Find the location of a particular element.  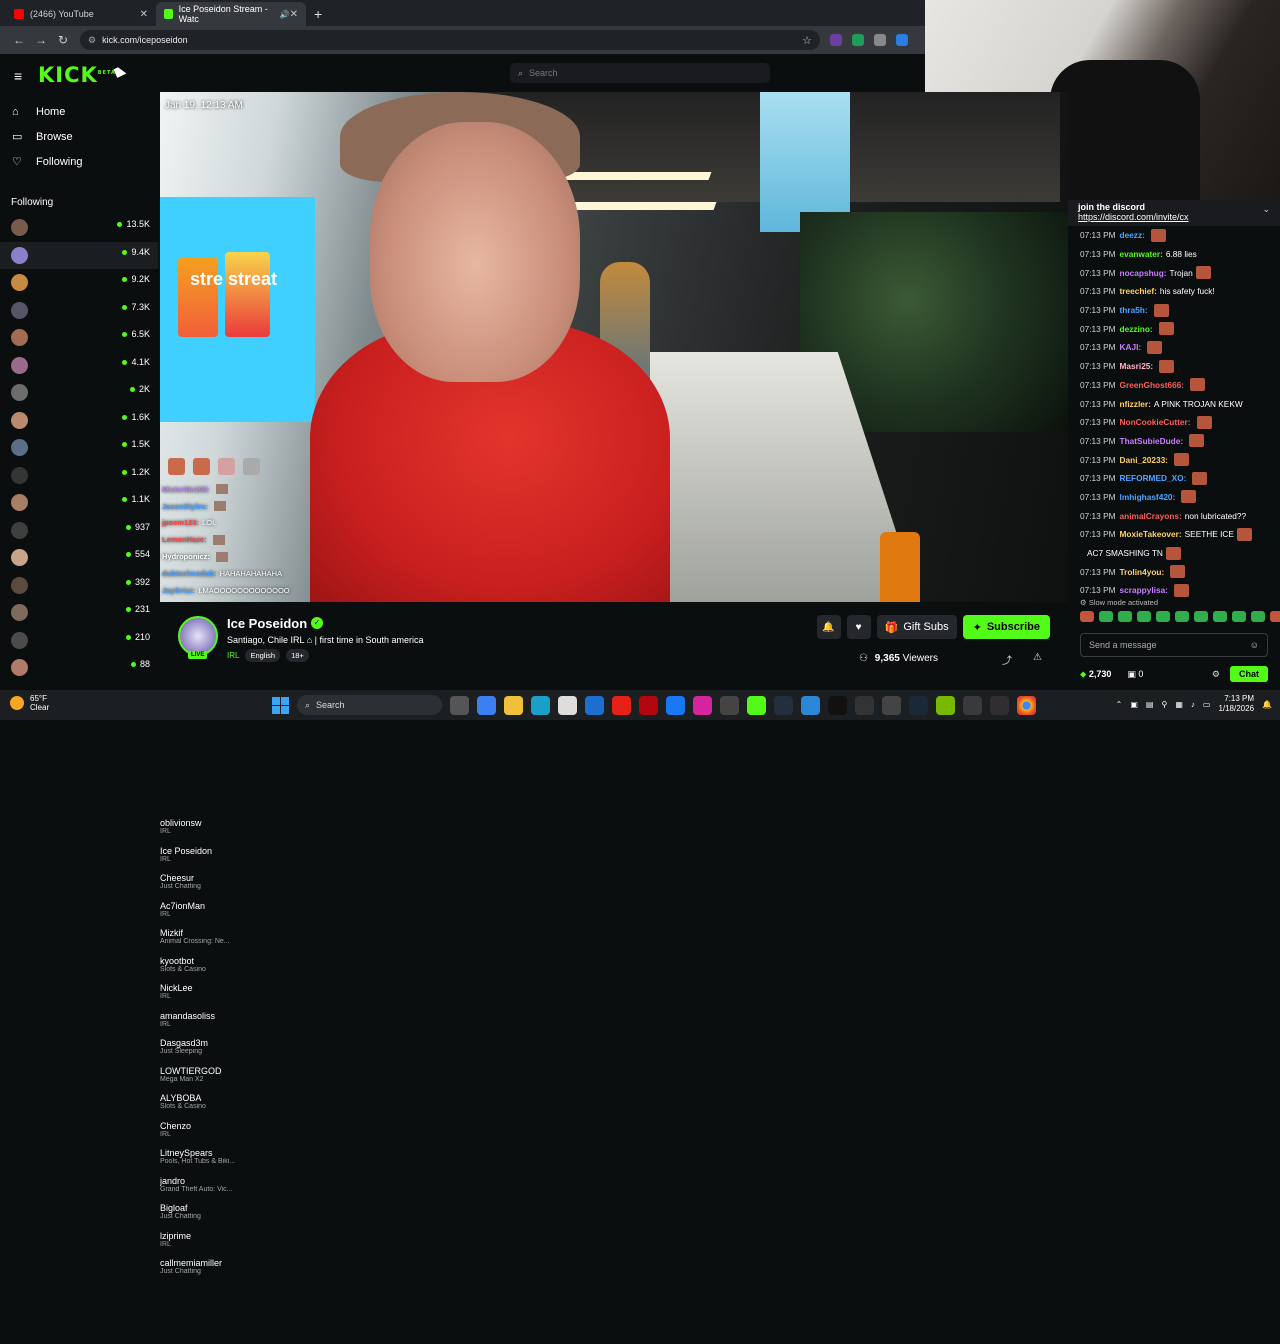

chat-message: 07:13 PM animalCrayons: non lubricated?? is located at coordinates (1177, 515).